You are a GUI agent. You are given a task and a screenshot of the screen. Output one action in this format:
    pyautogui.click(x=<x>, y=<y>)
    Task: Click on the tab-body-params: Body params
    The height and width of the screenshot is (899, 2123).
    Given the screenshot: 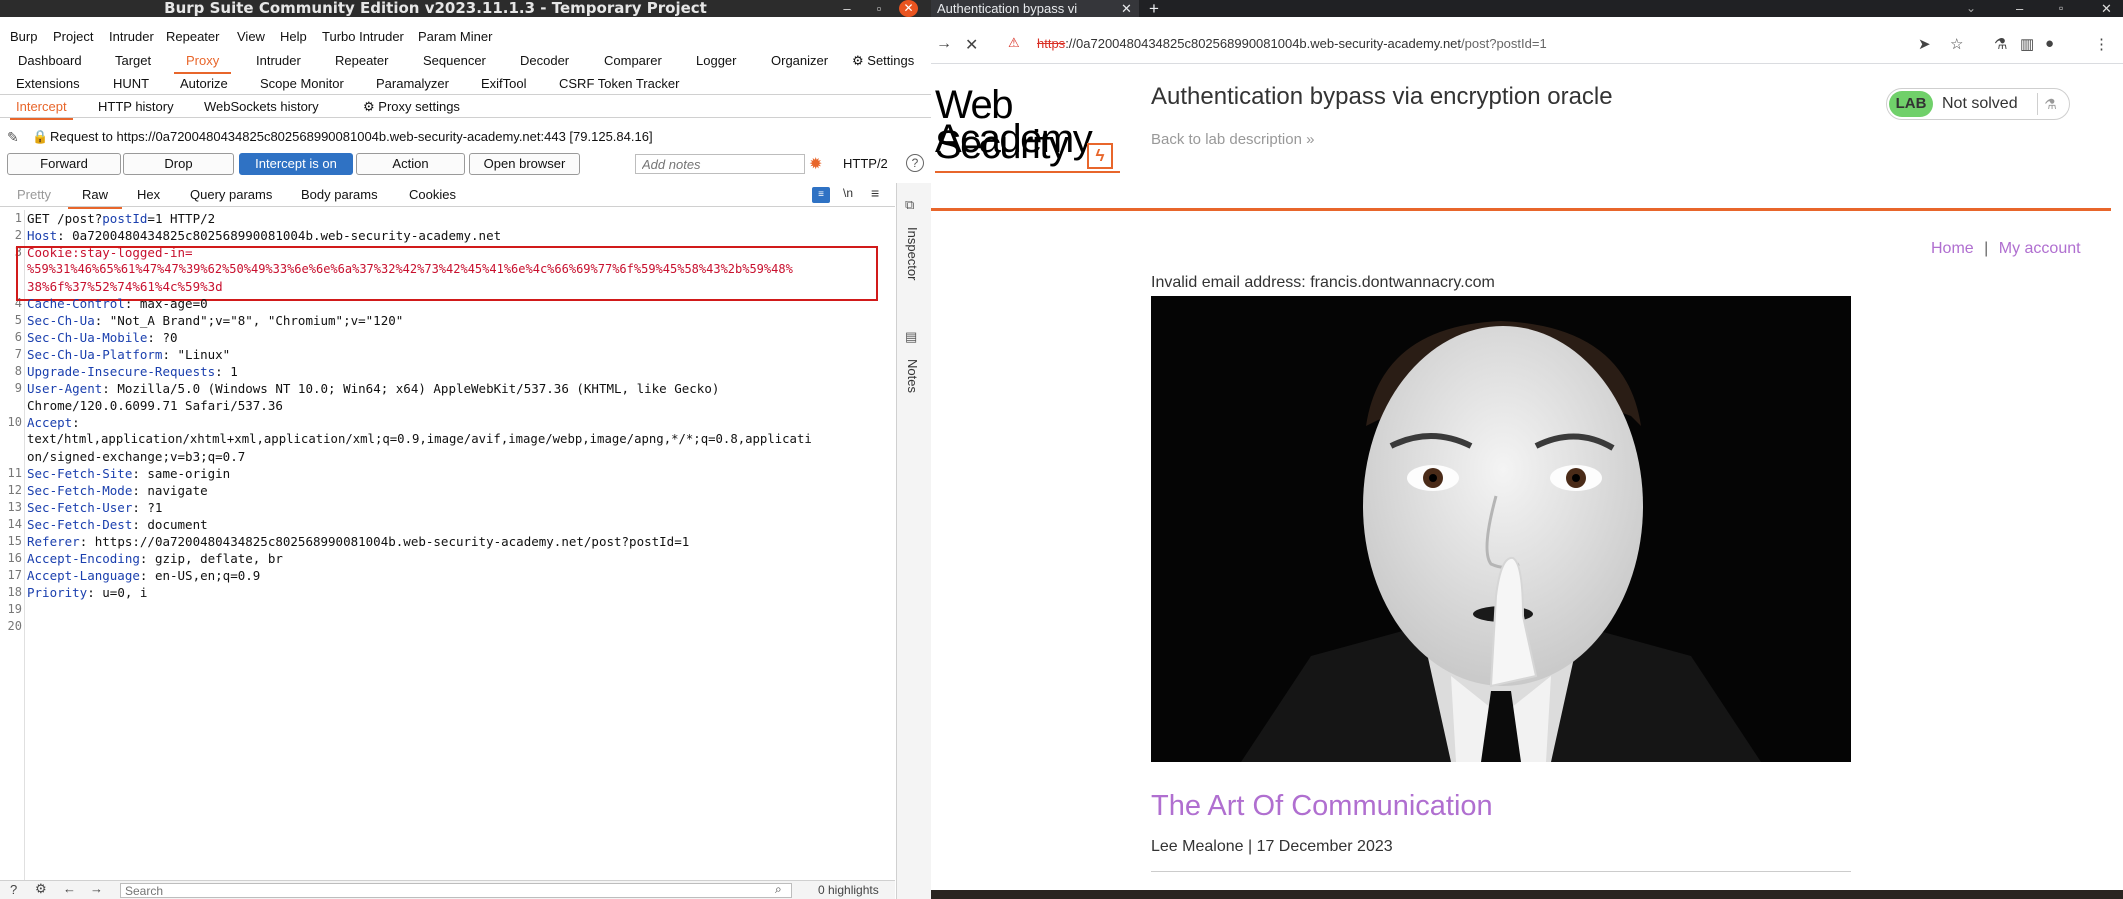 What is the action you would take?
    pyautogui.click(x=339, y=195)
    